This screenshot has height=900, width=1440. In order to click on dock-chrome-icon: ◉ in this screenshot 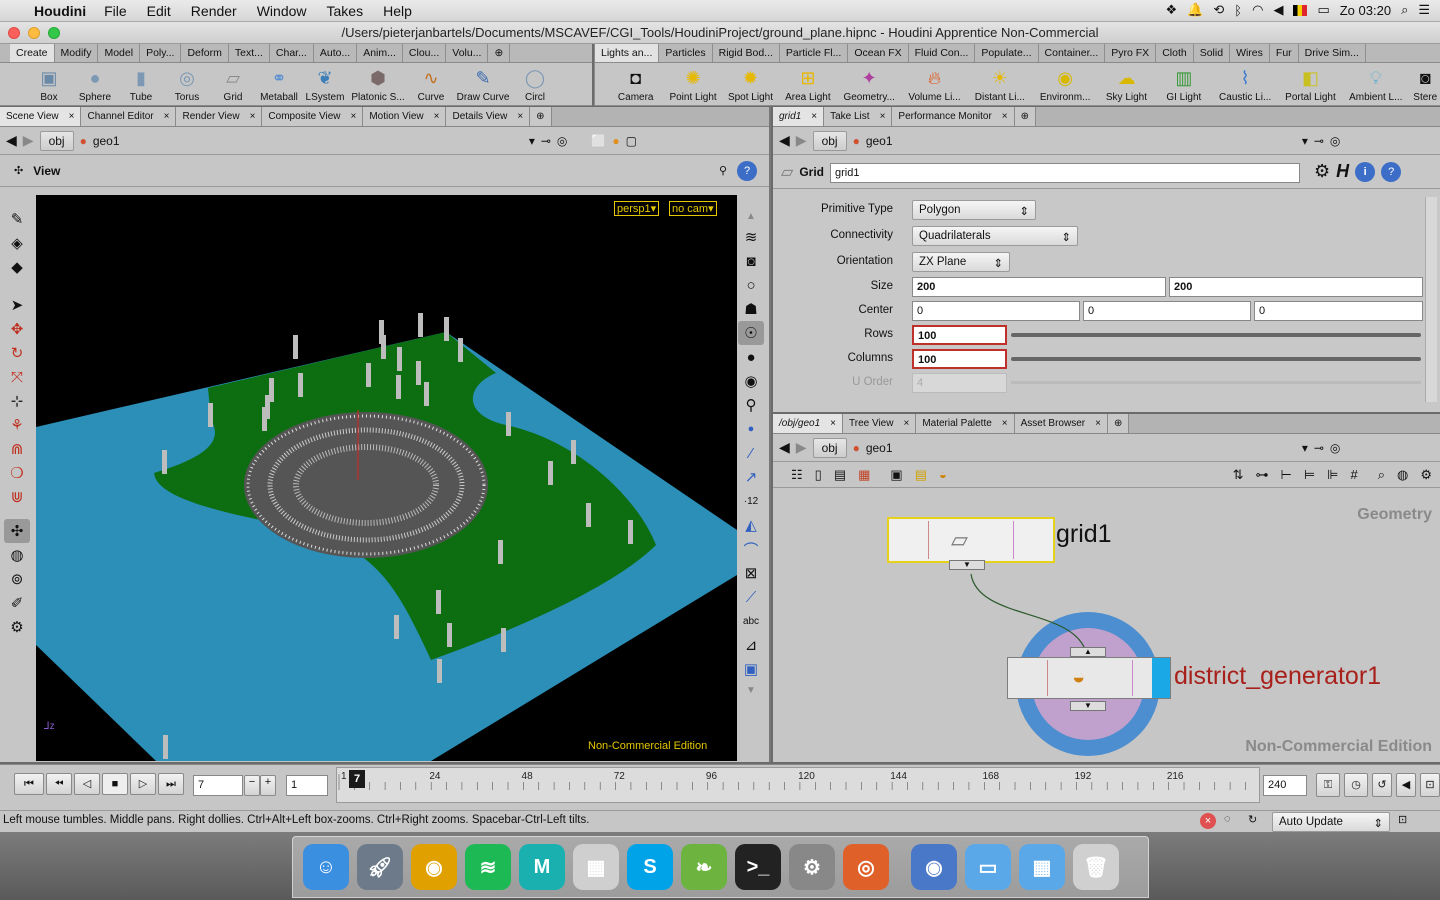, I will do `click(434, 867)`.